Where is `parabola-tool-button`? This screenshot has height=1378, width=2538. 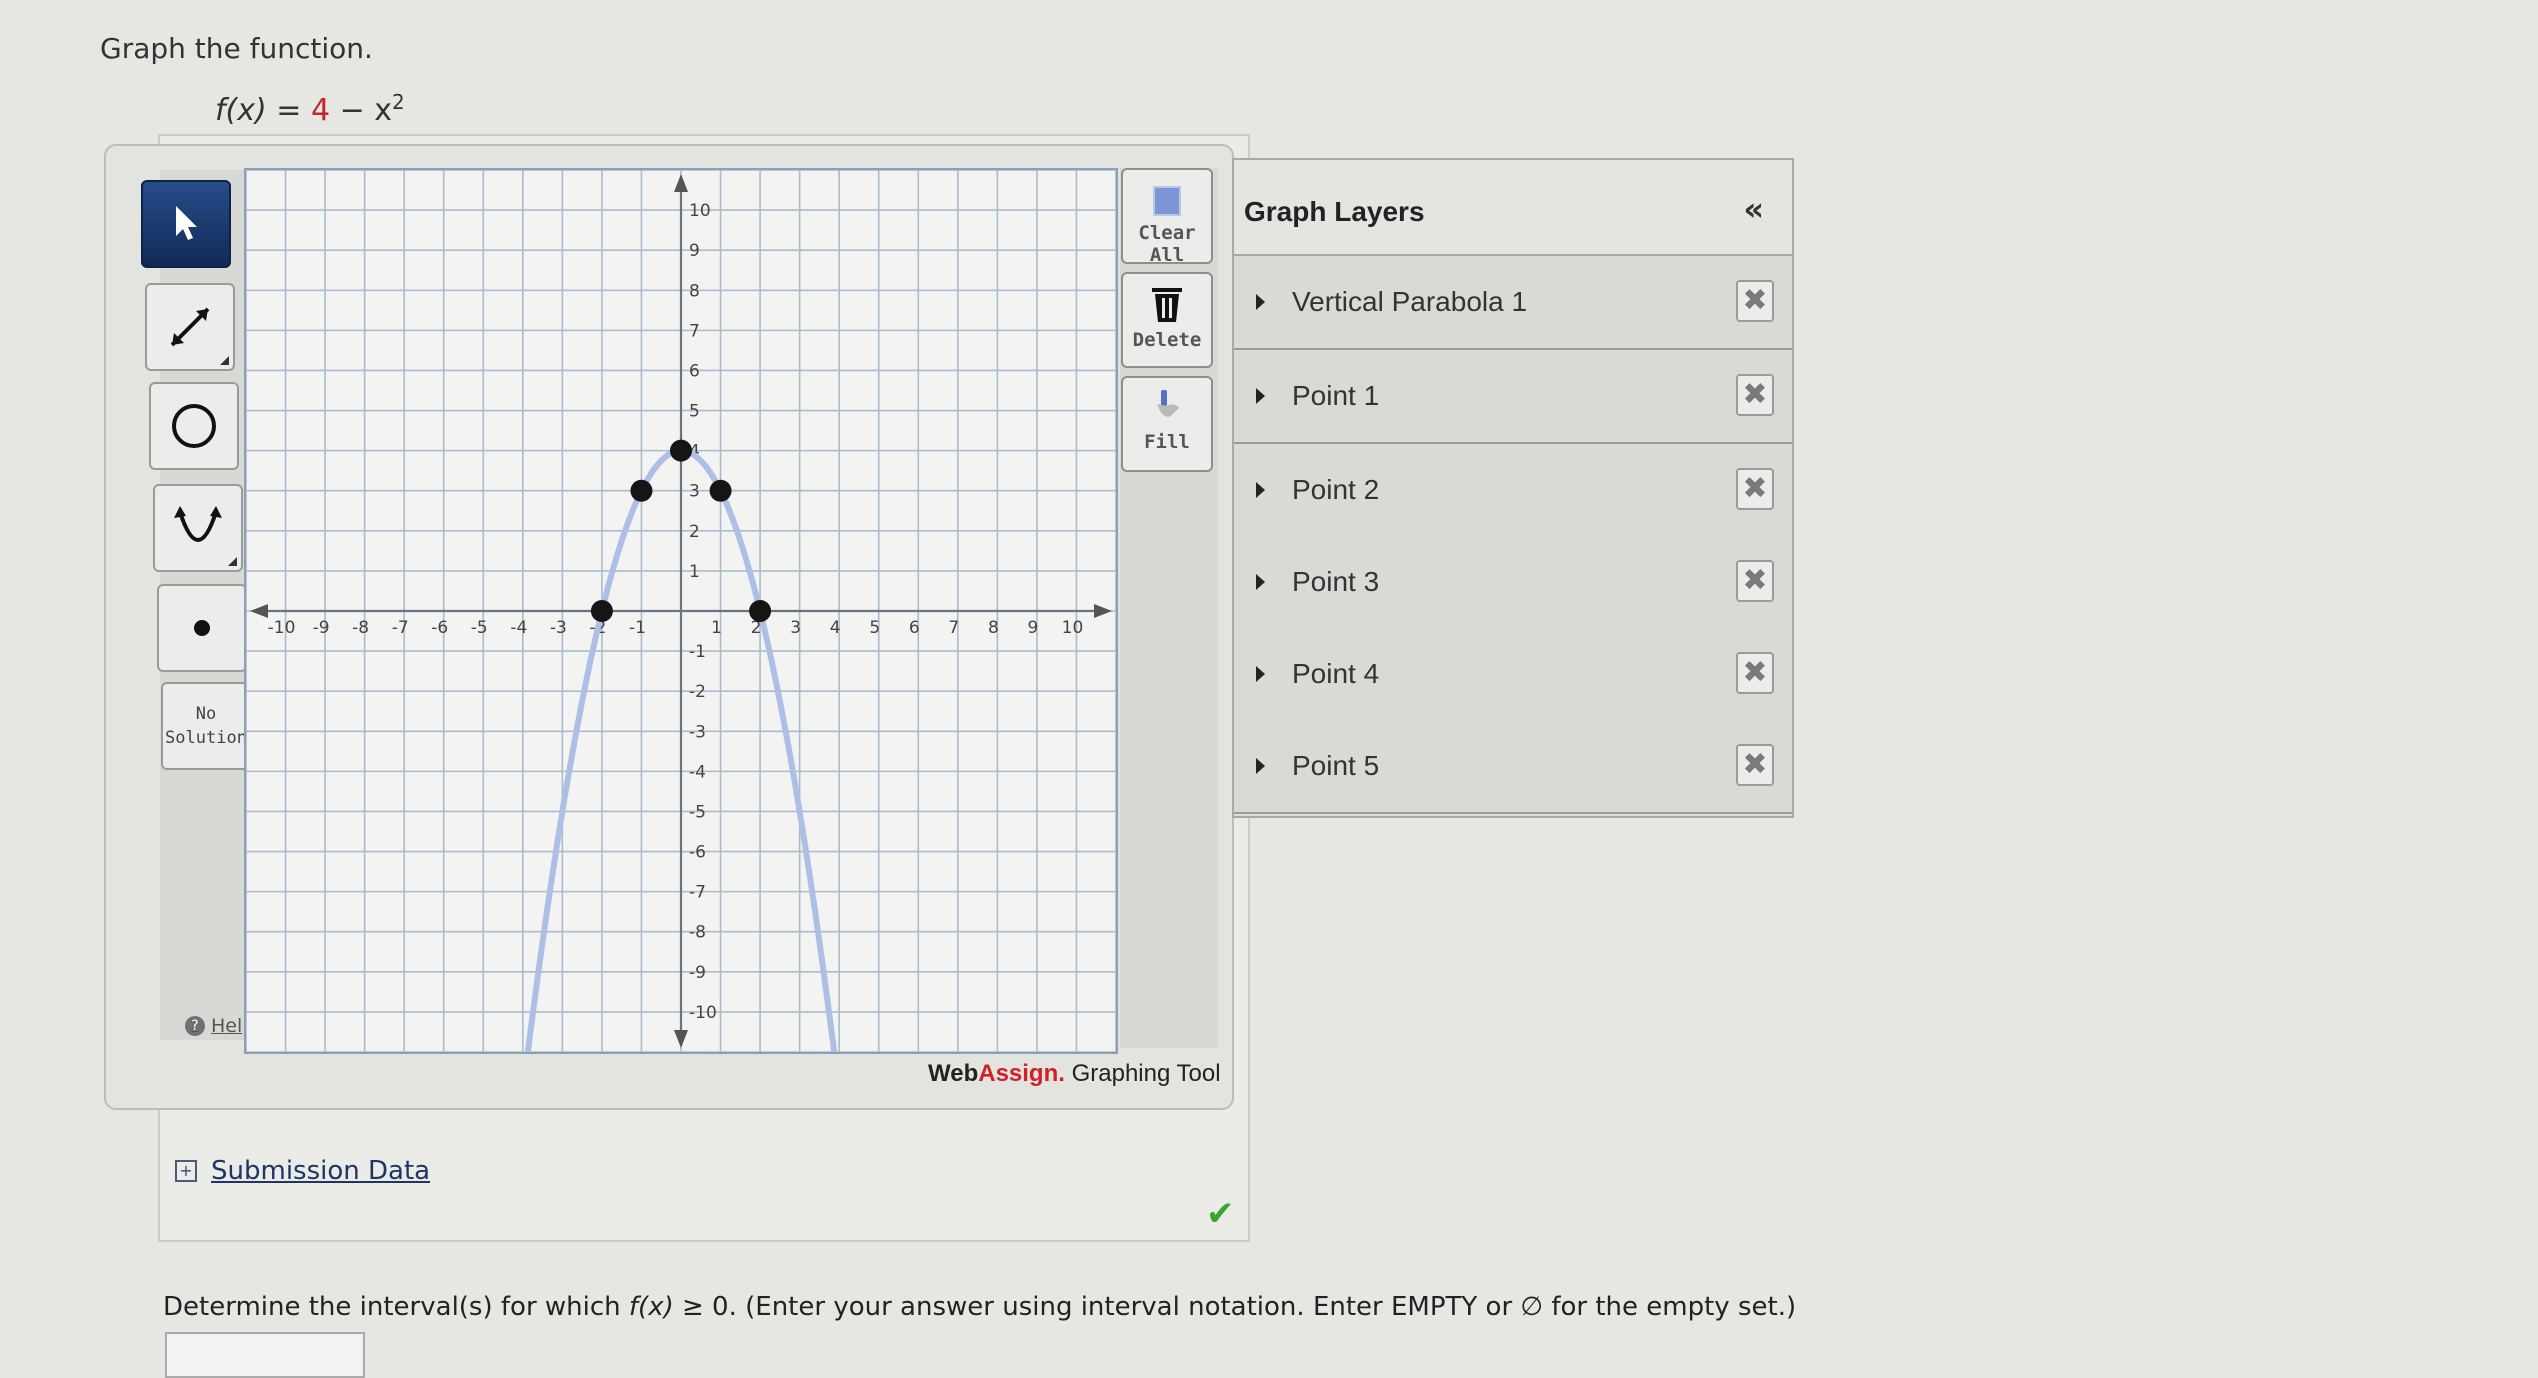
parabola-tool-button is located at coordinates (198, 528).